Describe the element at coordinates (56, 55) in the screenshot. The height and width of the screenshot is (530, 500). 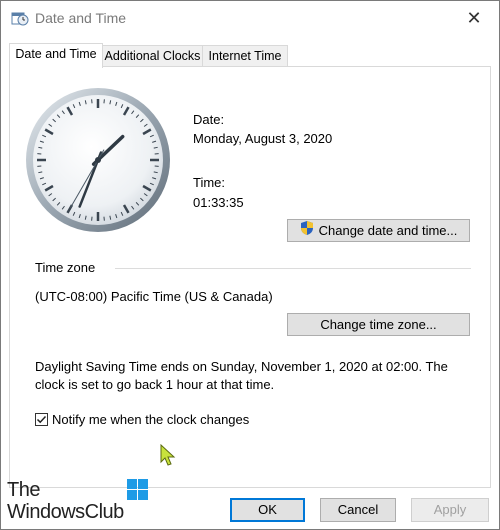
I see `tab-date-and-time: Date and Time` at that location.